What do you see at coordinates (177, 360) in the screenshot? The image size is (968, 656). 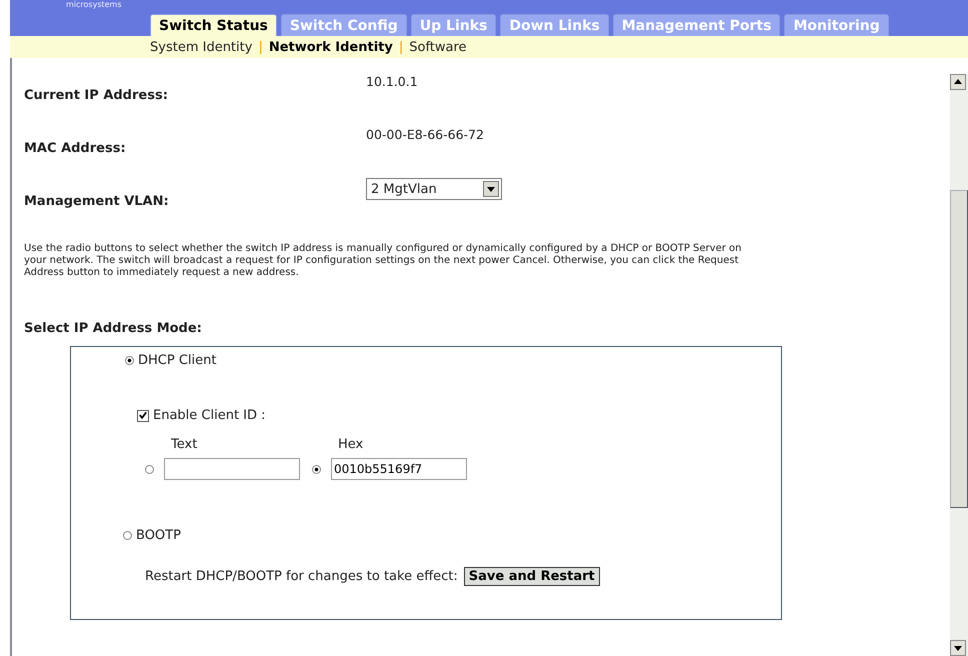 I see `radio-label: DHCP Client` at bounding box center [177, 360].